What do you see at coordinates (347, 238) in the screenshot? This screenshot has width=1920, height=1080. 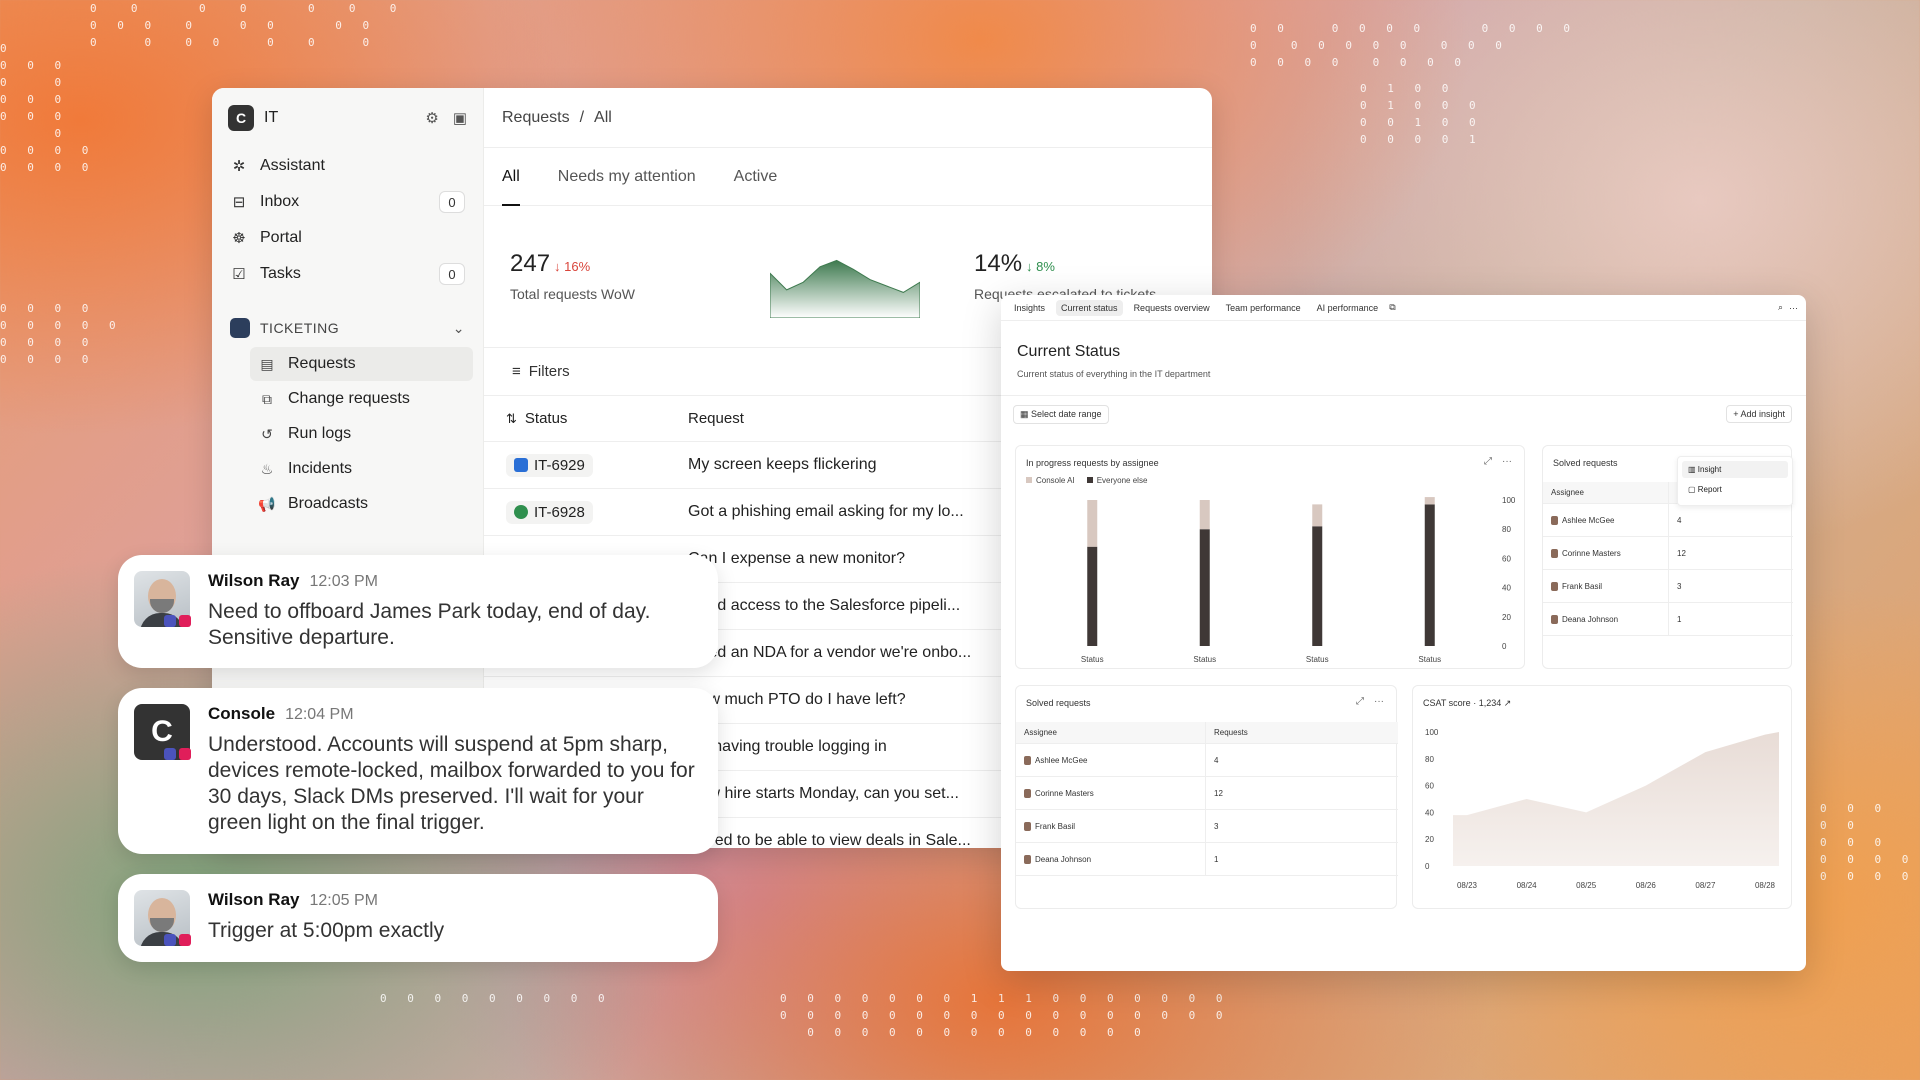 I see `nav-portal: ☸ Portal` at bounding box center [347, 238].